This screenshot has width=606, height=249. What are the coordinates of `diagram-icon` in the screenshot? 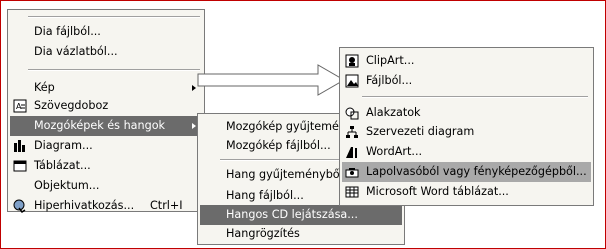 It's located at (19, 146).